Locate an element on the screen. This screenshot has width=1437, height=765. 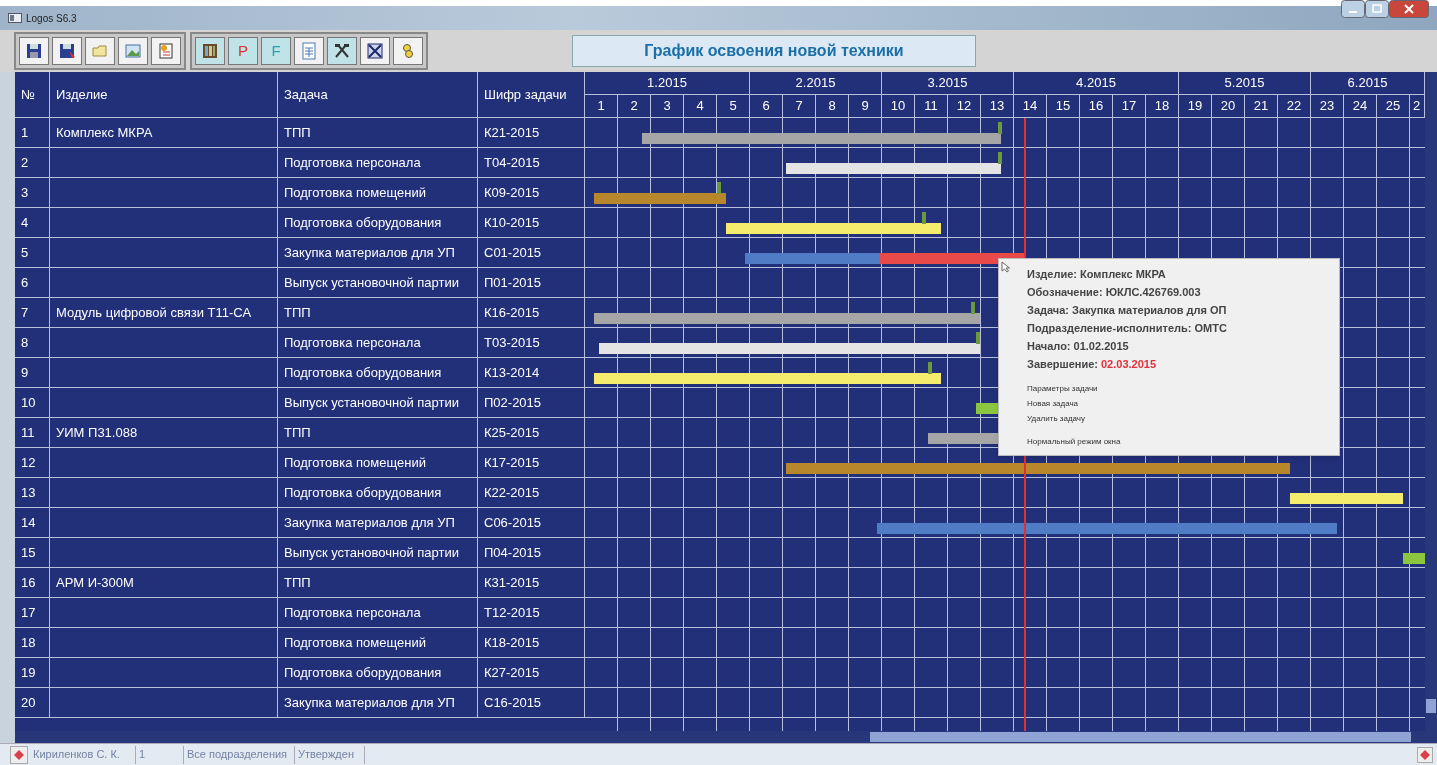
week-header: 12 is located at coordinates (964, 106).